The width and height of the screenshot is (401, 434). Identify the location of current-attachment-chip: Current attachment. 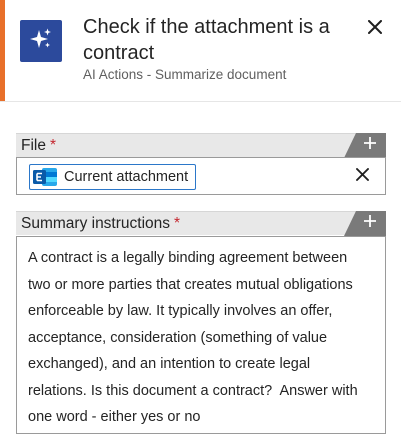
(113, 177).